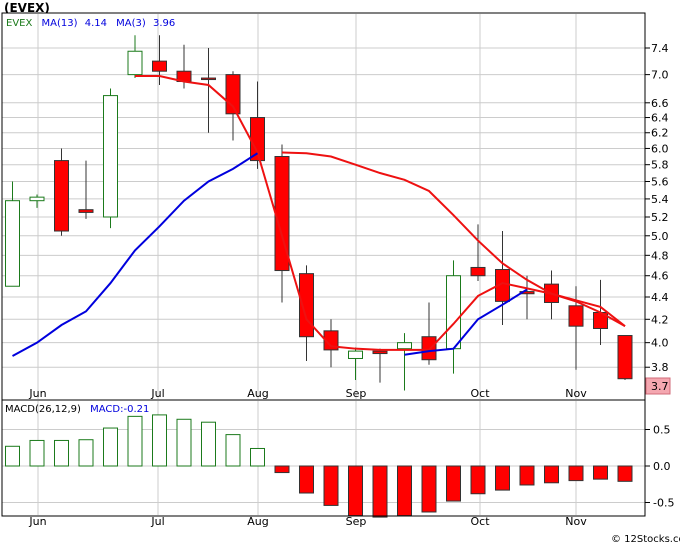 Image resolution: width=680 pixels, height=546 pixels. I want to click on macd-legend: MACD(26,12,9) MACD:-0.21, so click(77, 409).